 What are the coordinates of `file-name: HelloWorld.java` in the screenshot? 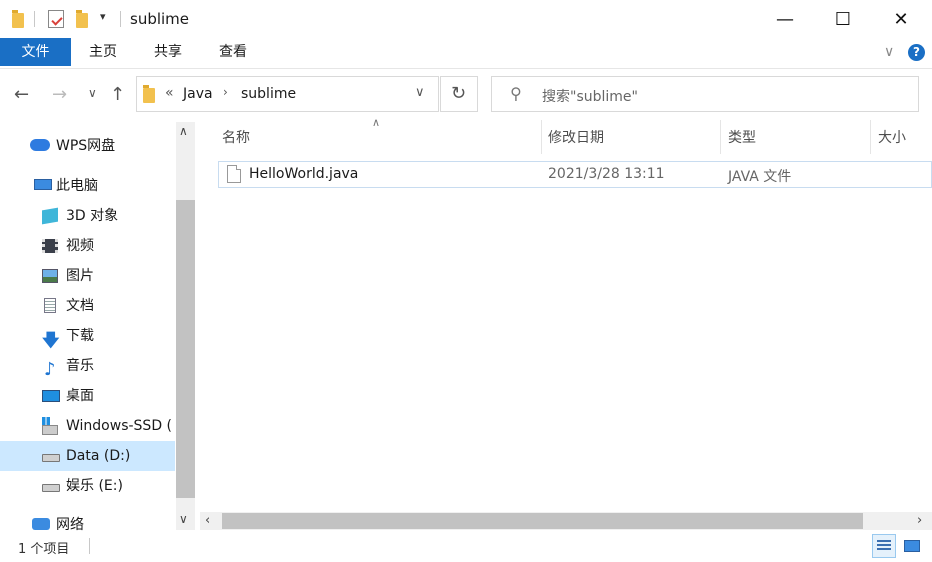 It's located at (303, 174).